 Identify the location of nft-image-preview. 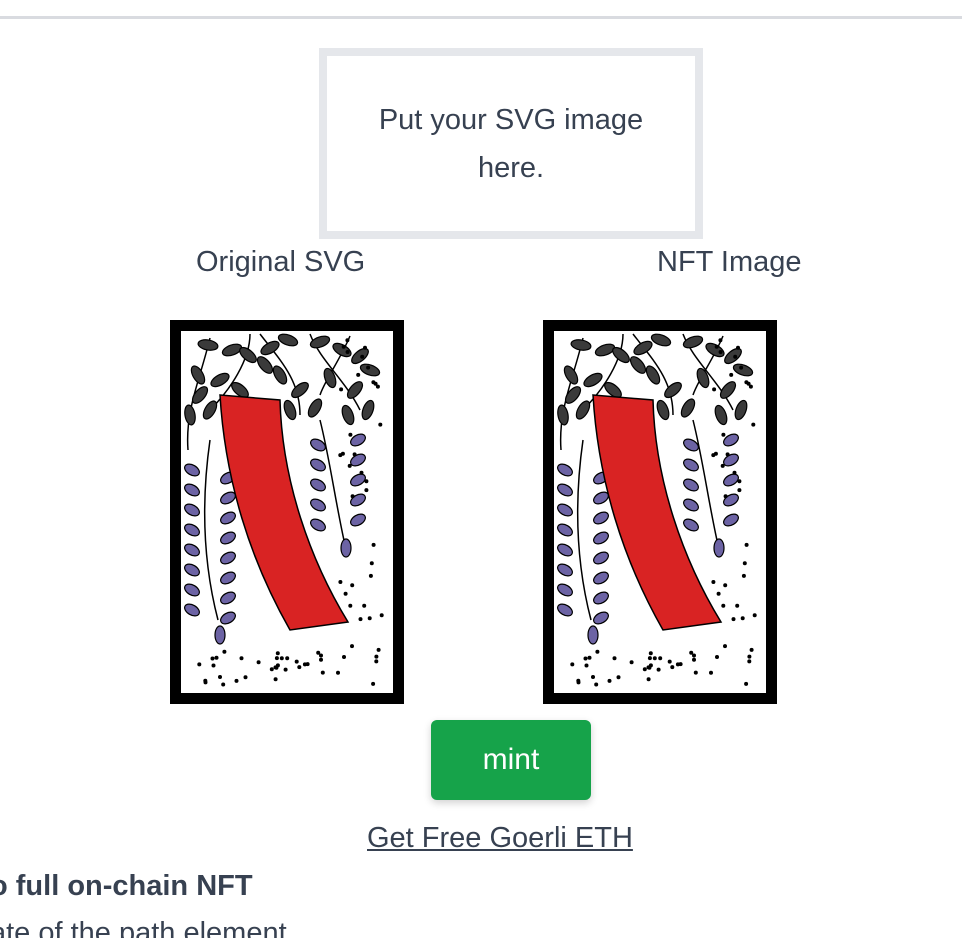
(660, 512).